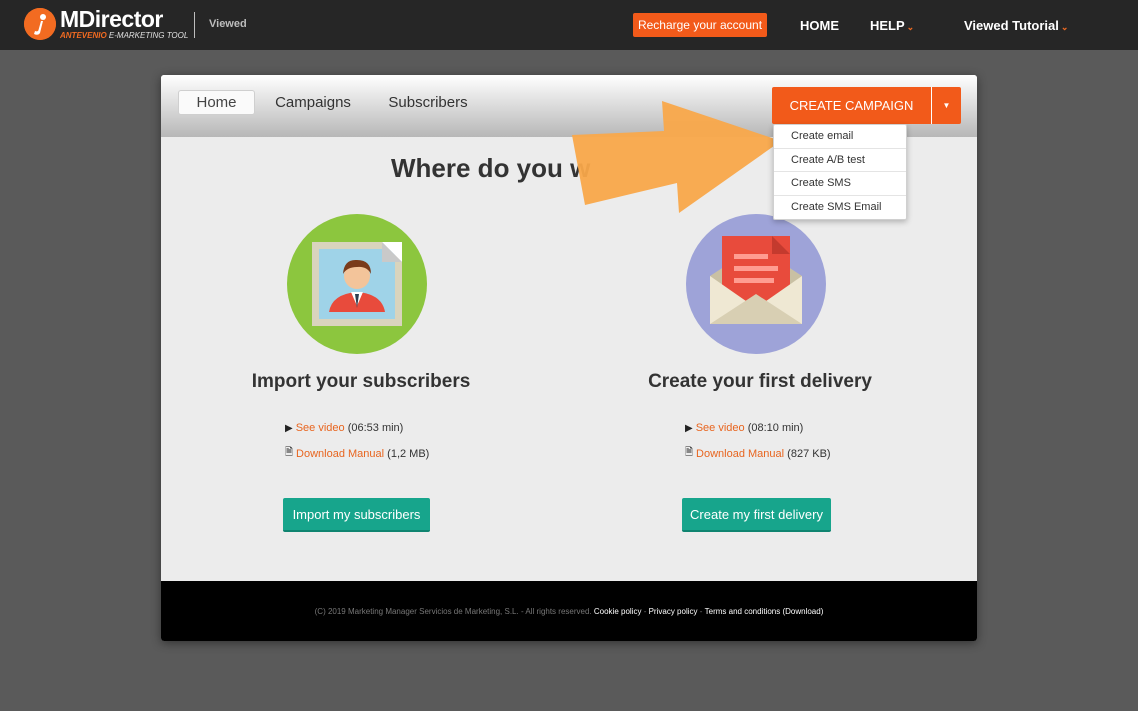  Describe the element at coordinates (775, 428) in the screenshot. I see `delivery-video-meta: (08:10 min)` at that location.